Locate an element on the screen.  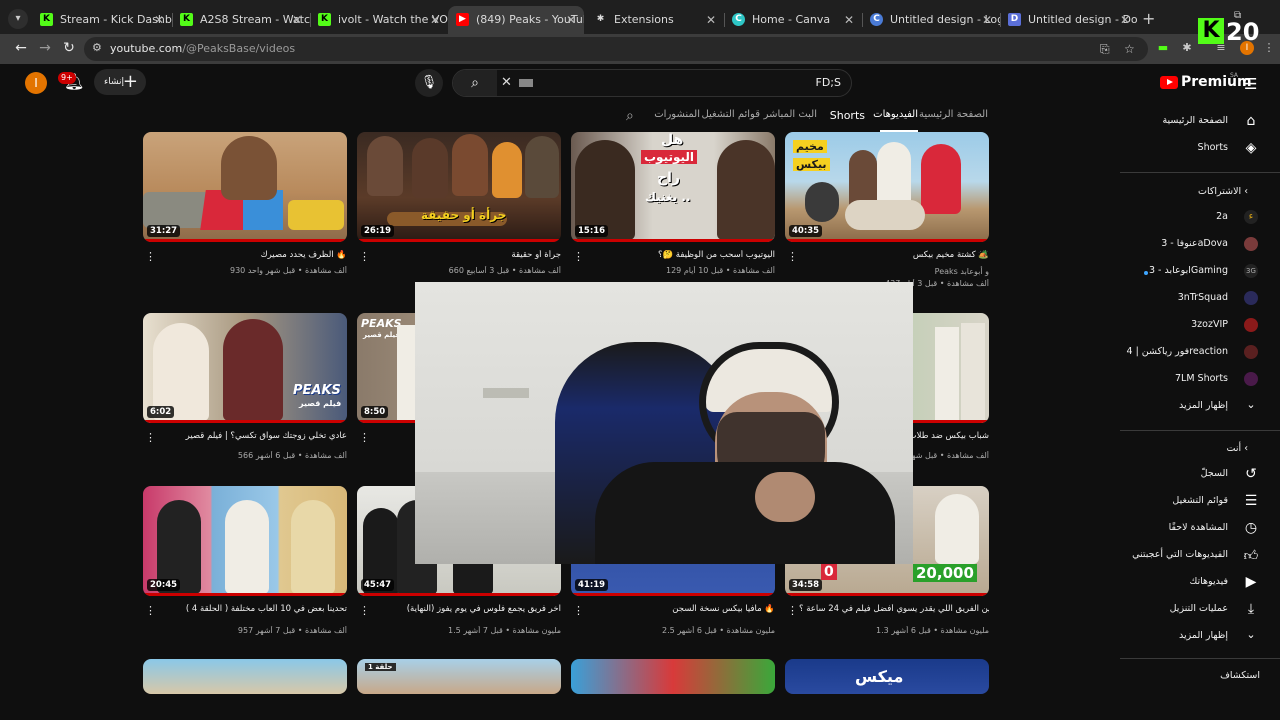
browser-tab: K ivolt - Watch the VOD on ✕ is located at coordinates (379, 20).